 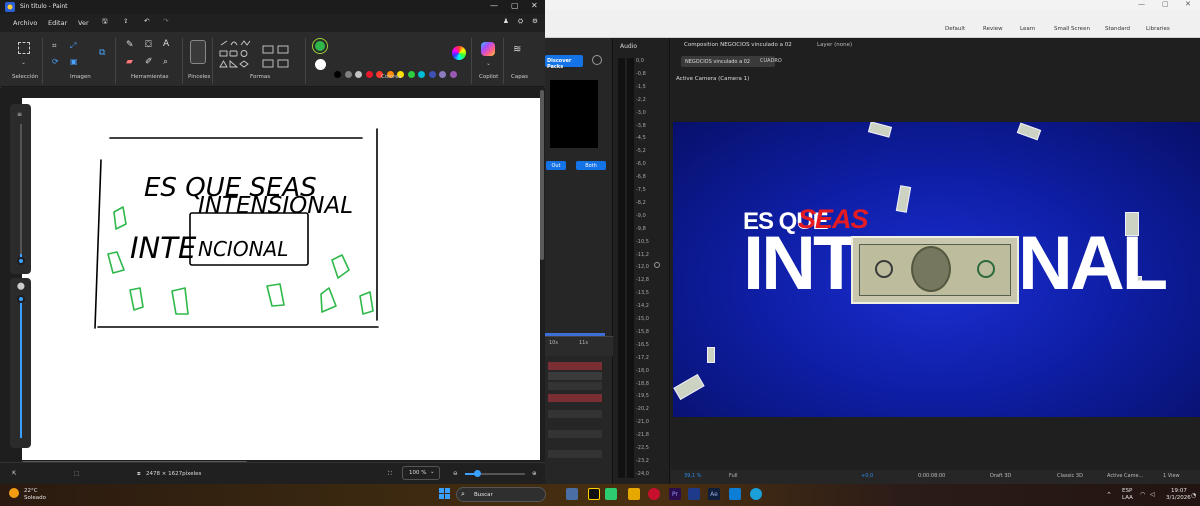 What do you see at coordinates (675, 494) in the screenshot?
I see `premiere-icon: Pr` at bounding box center [675, 494].